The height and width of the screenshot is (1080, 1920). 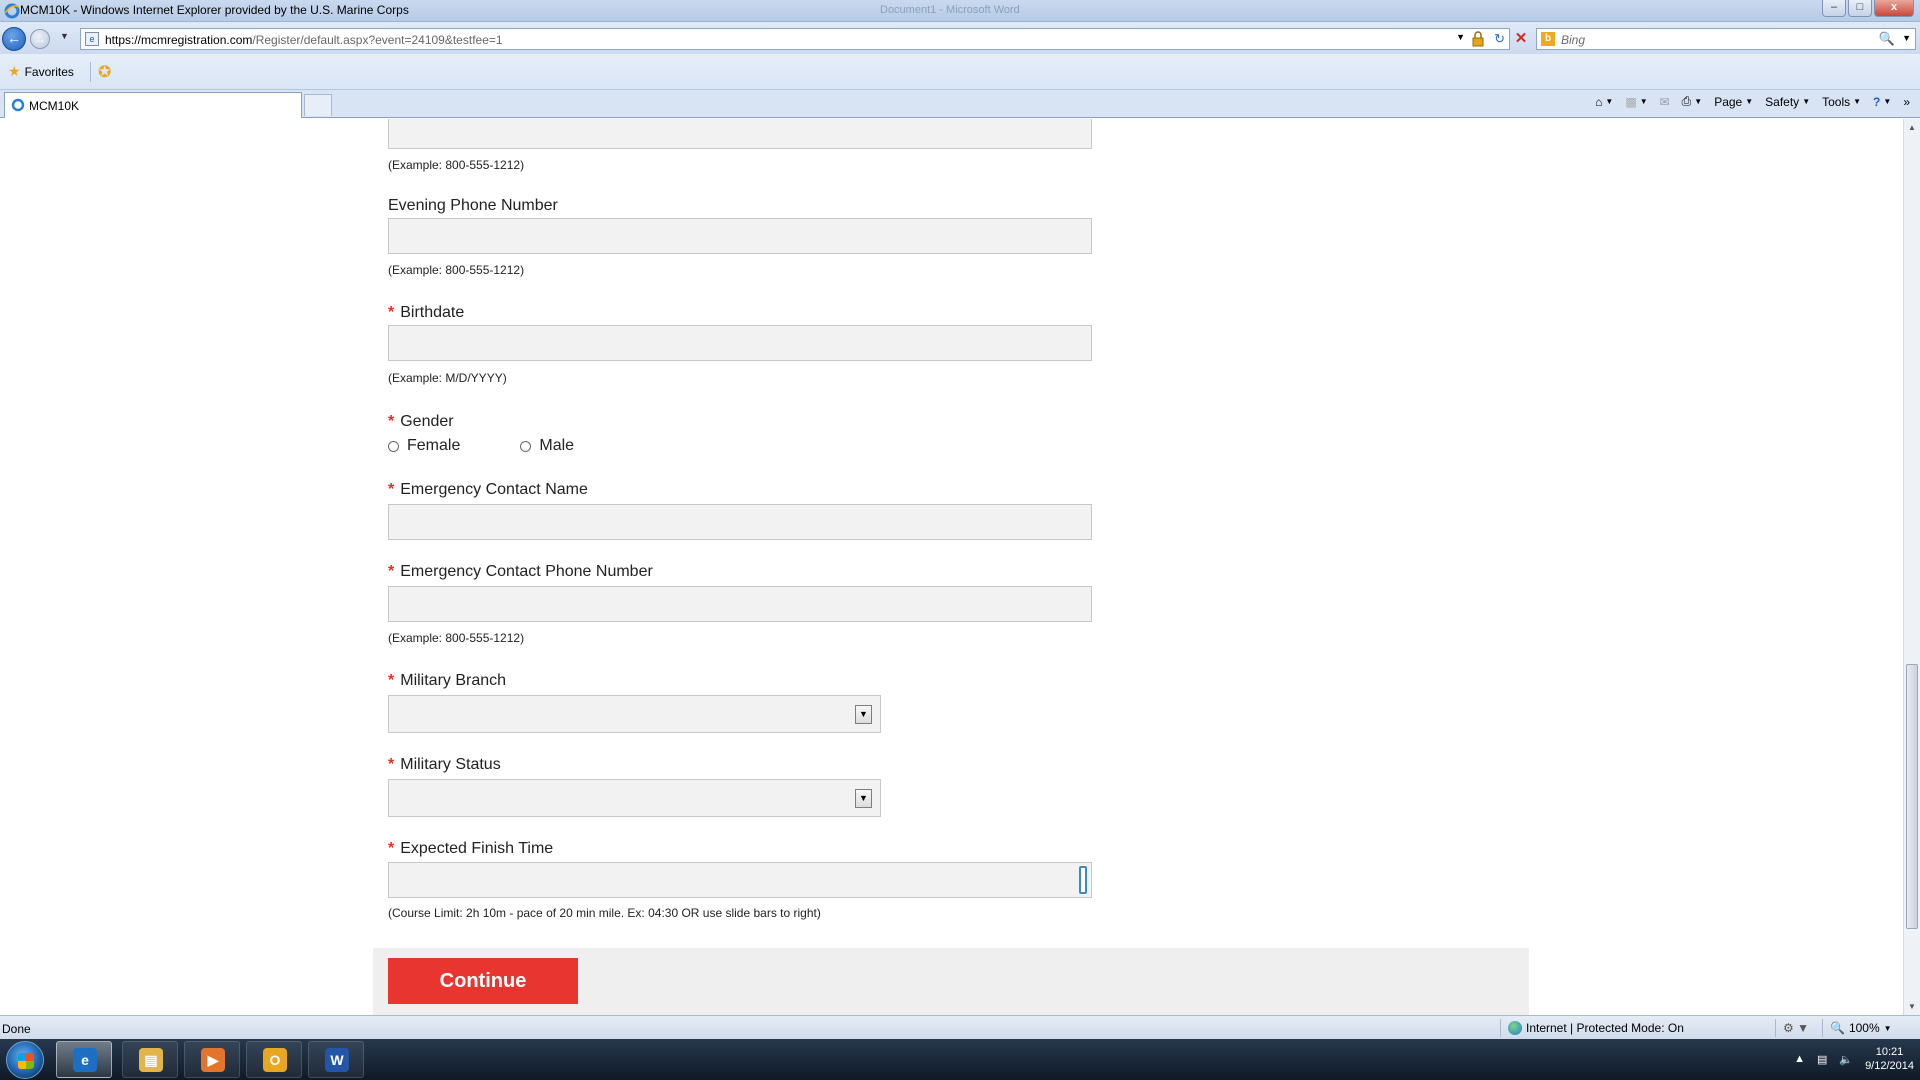 What do you see at coordinates (1686, 101) in the screenshot?
I see `print-icon: ⎙` at bounding box center [1686, 101].